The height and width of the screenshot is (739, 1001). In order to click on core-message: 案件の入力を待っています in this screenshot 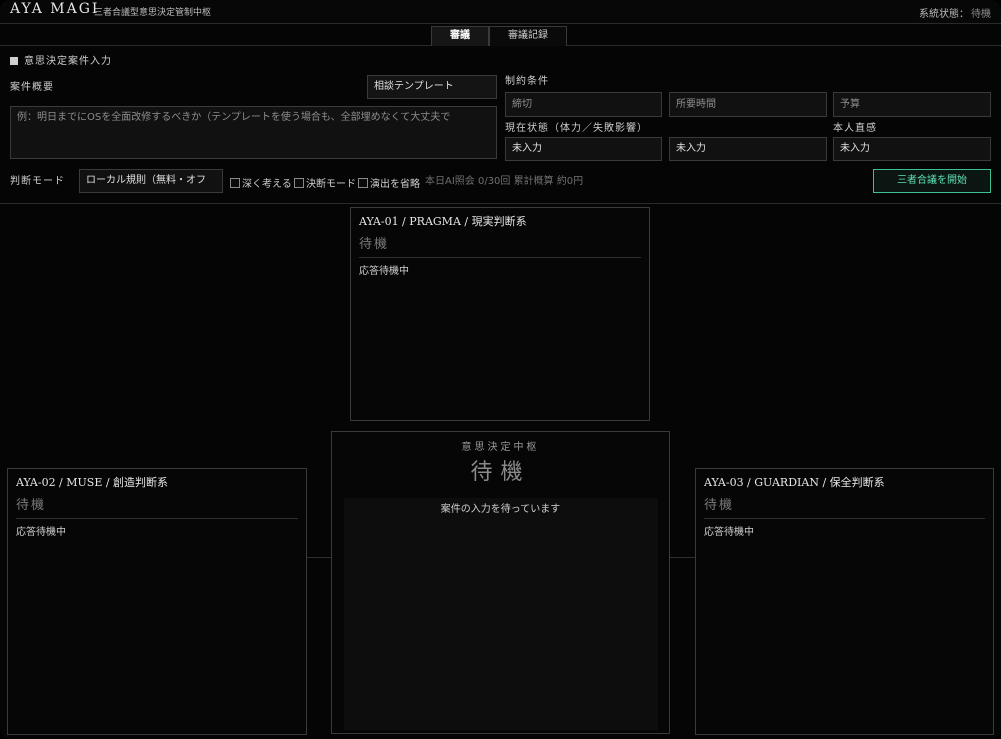, I will do `click(500, 509)`.